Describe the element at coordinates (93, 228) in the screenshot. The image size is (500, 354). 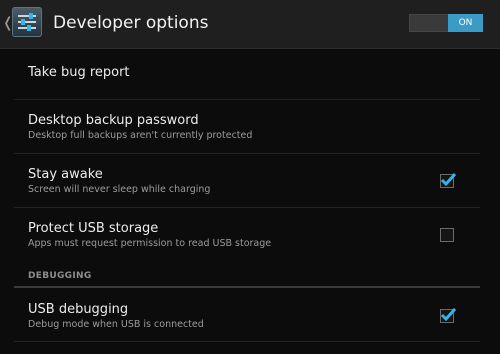
I see `pref-title: Protect USB storage` at that location.